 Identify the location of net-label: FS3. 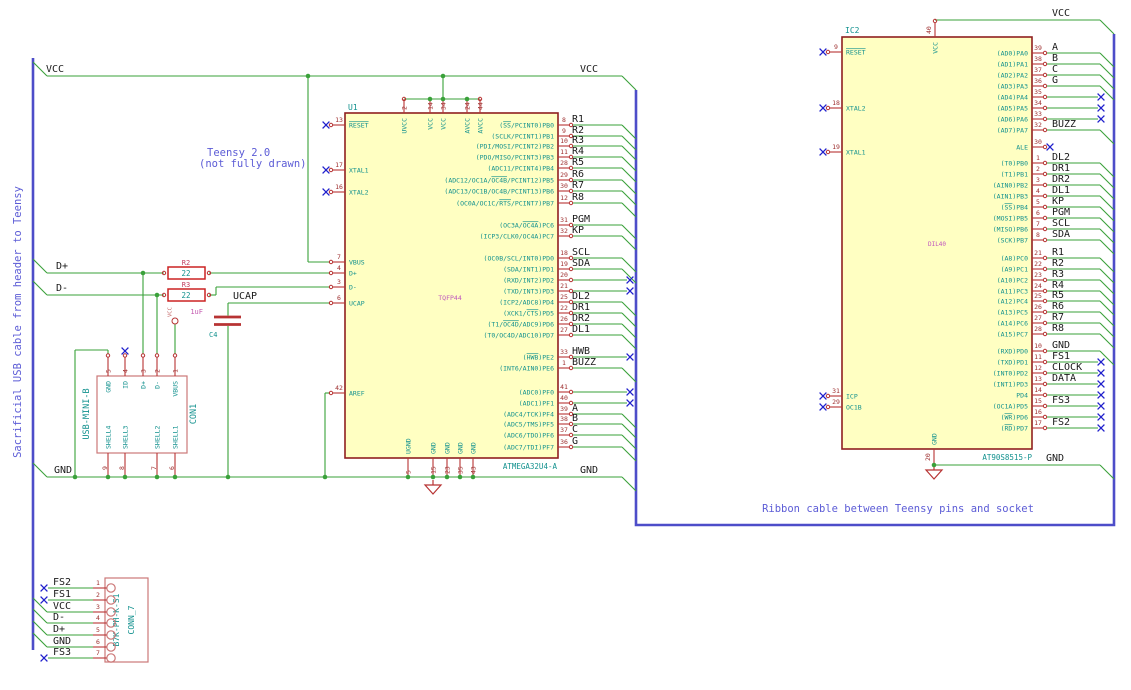
(1061, 400).